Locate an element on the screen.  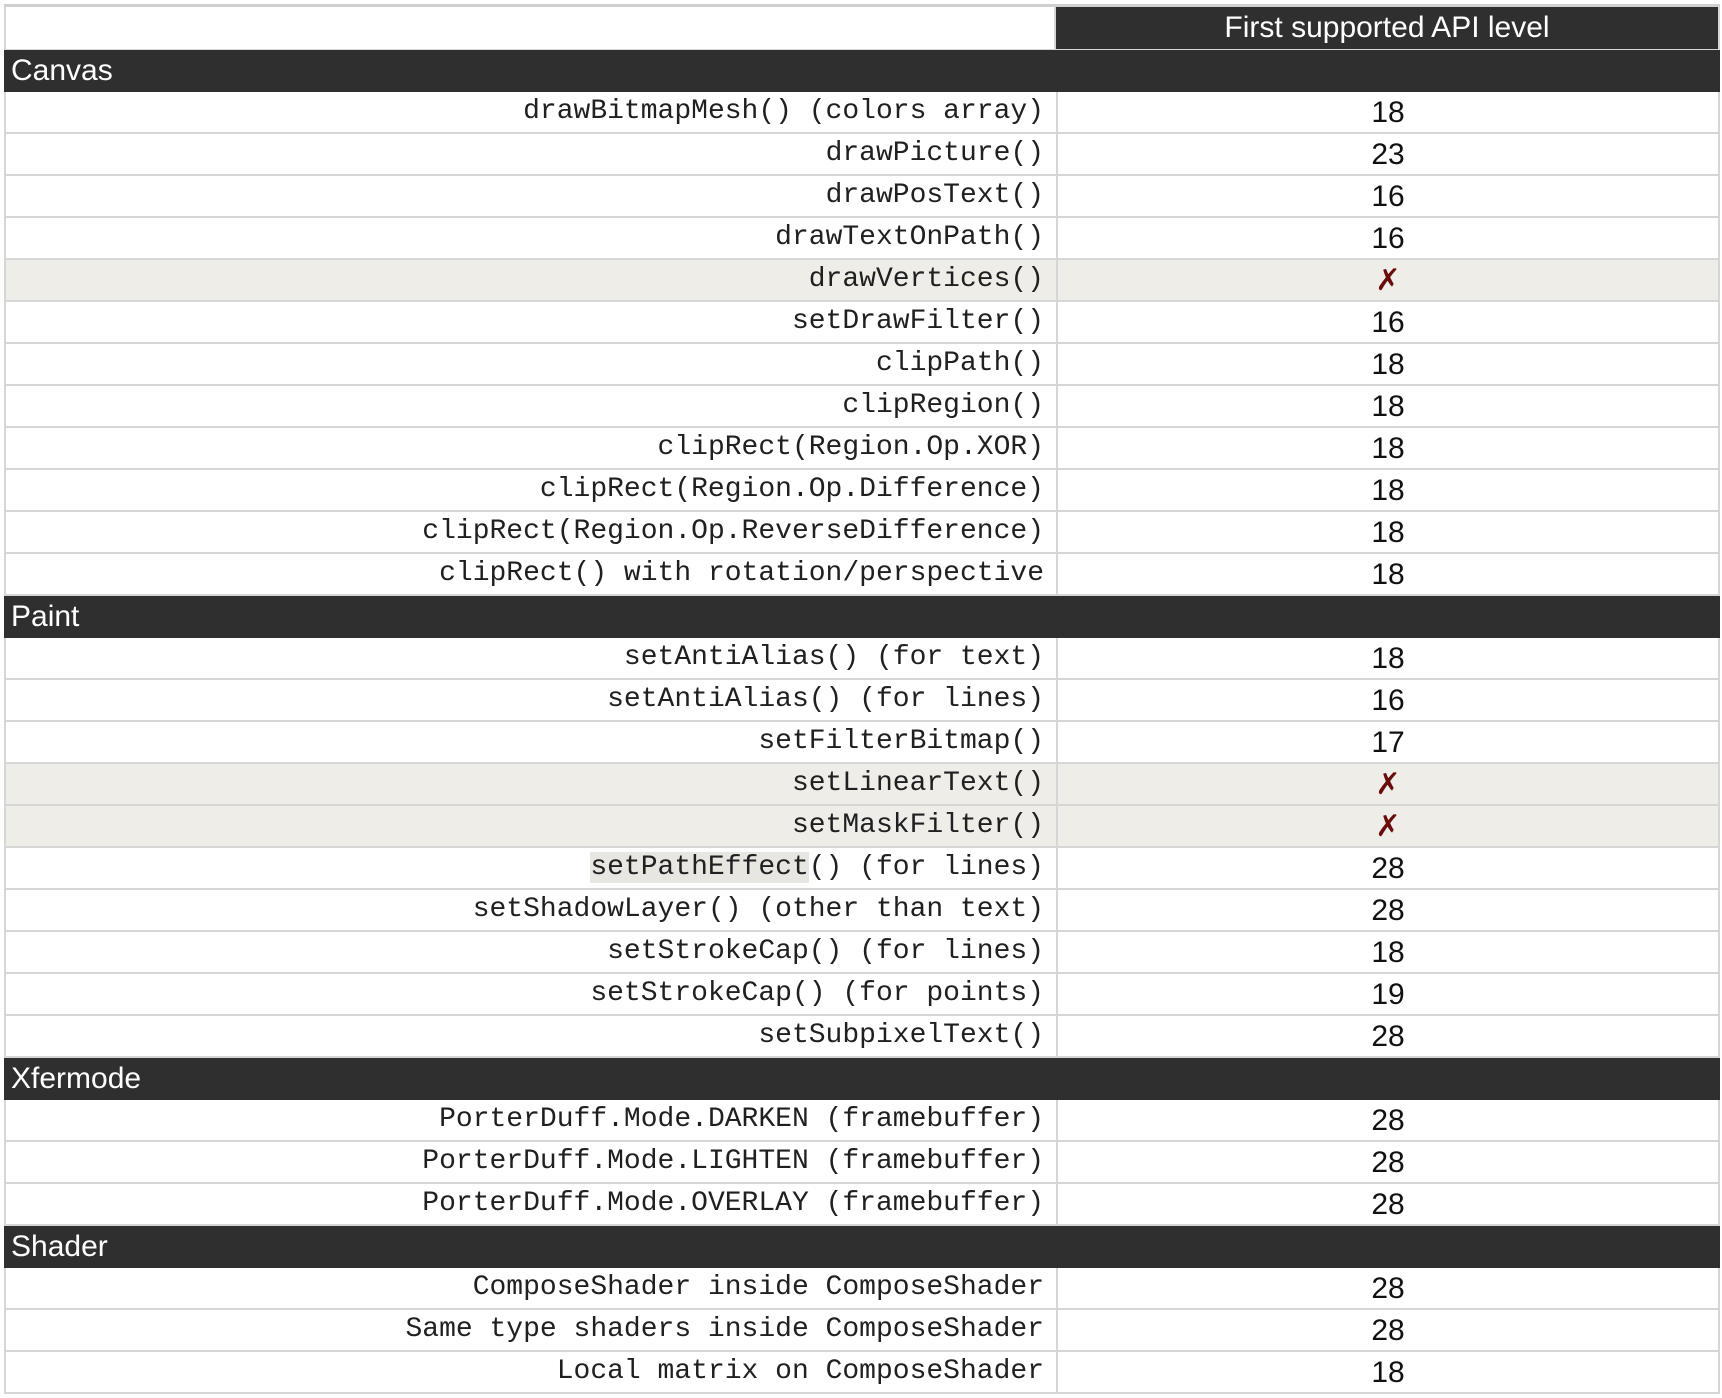
api-name-cell: PorterDuff.Mode.DARKEN (framebuffer) is located at coordinates (532, 1120).